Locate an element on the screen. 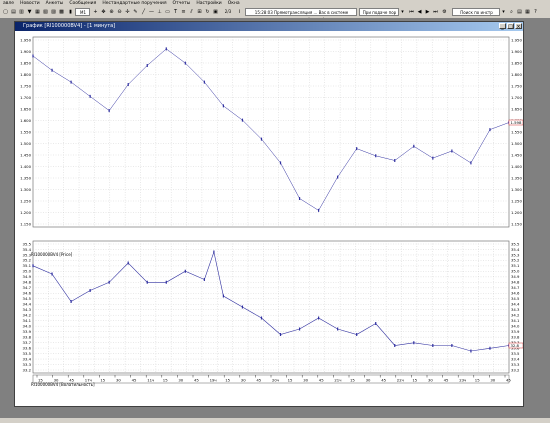 Image resolution: width=550 pixels, height=423 pixels. tools-icon: ⊥ is located at coordinates (159, 12).